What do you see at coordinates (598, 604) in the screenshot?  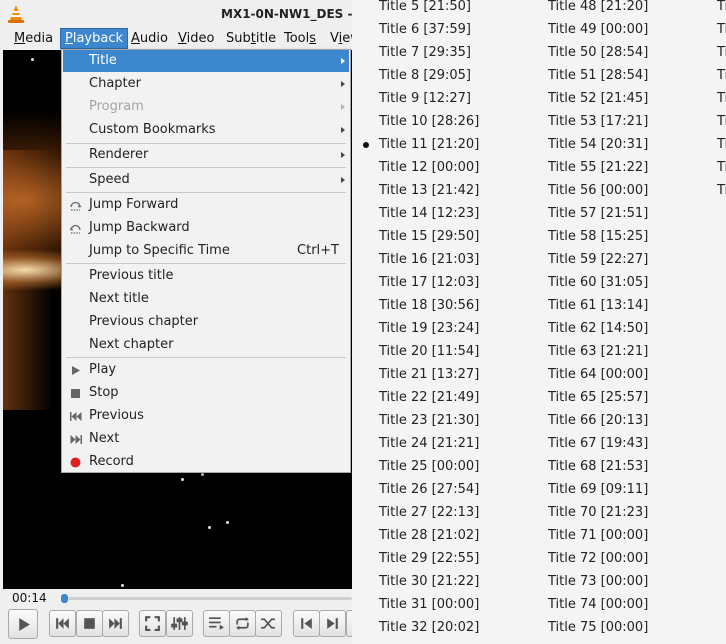 I see `title-menu-item: Title 74 [00:00]` at bounding box center [598, 604].